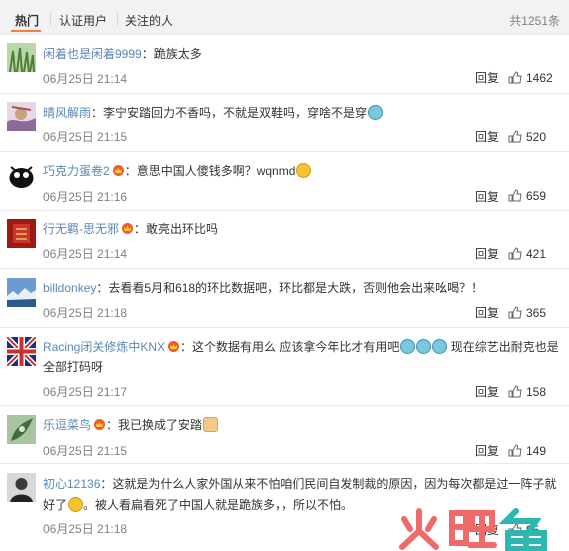 This screenshot has width=569, height=551. I want to click on like-button: 520, so click(527, 137).